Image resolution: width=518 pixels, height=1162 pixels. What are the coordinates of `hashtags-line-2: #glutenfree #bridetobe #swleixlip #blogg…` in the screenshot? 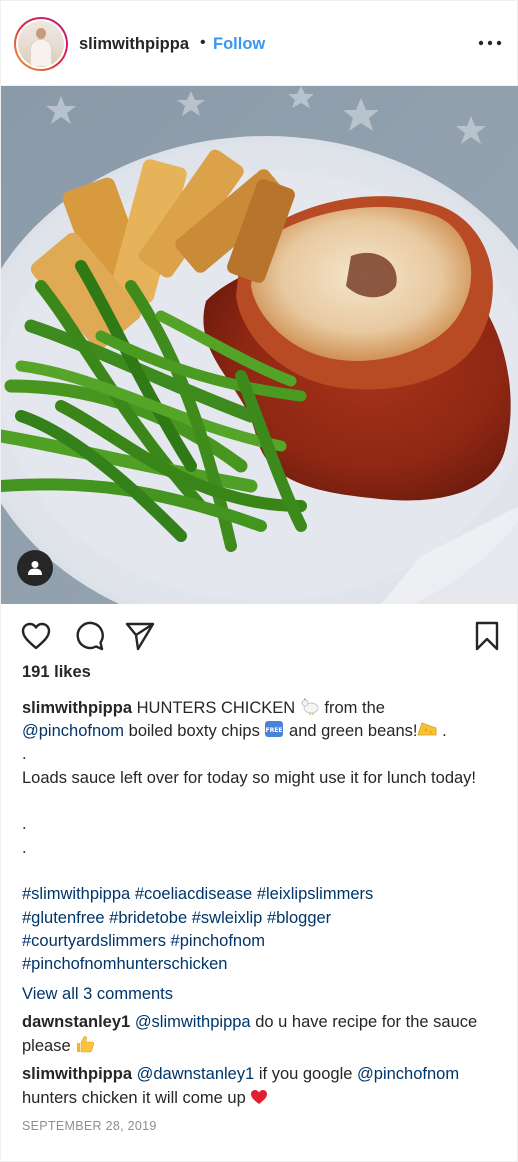 It's located at (260, 919).